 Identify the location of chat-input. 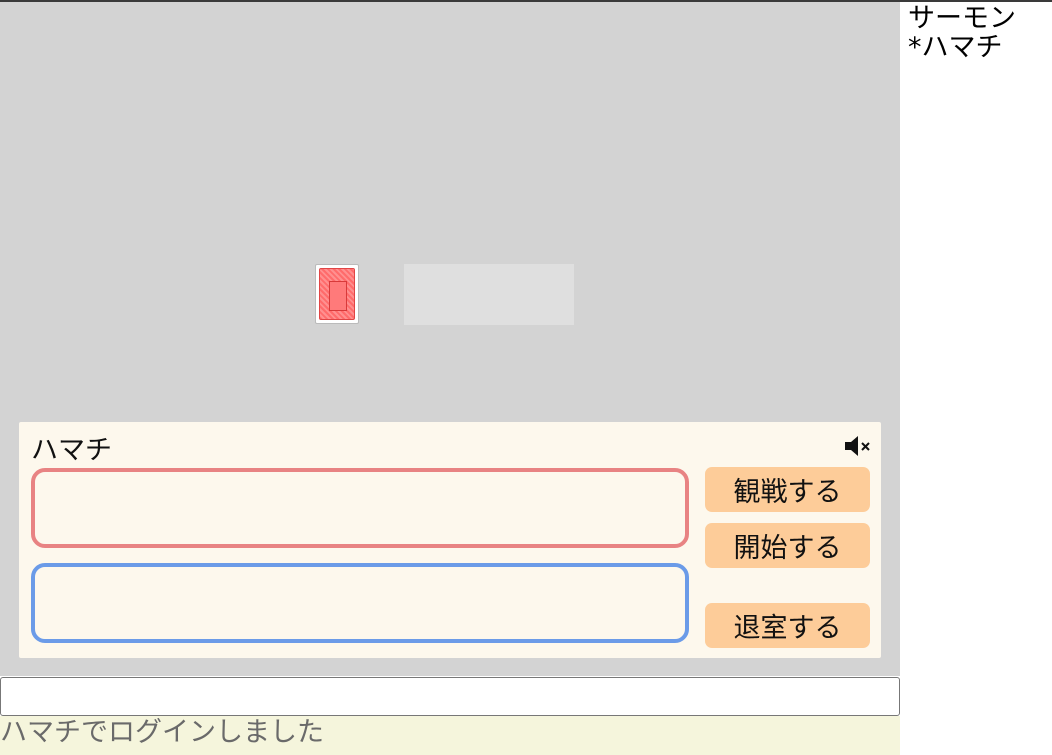
(450, 696).